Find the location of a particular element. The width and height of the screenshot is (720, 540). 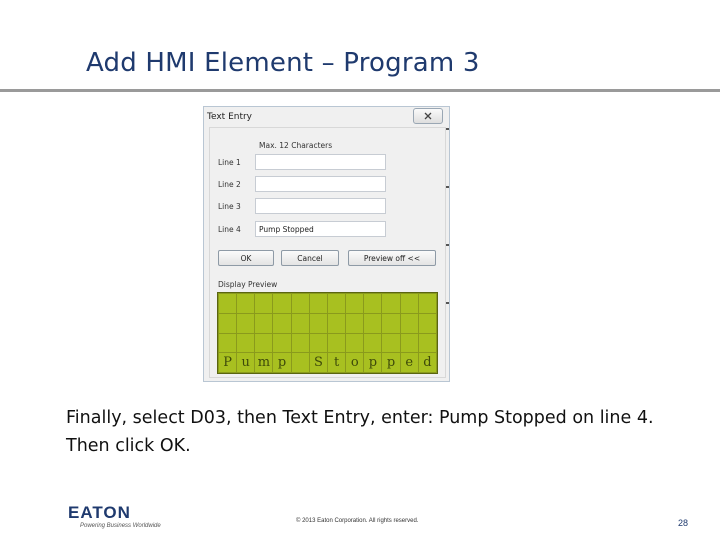

line-1-label: Line 1 is located at coordinates (229, 162).